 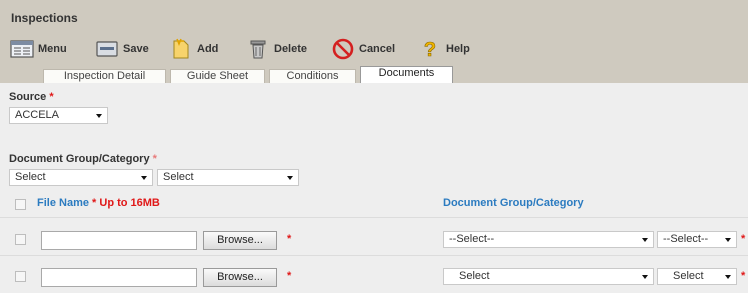 What do you see at coordinates (443, 49) in the screenshot?
I see `help-button: ? Help` at bounding box center [443, 49].